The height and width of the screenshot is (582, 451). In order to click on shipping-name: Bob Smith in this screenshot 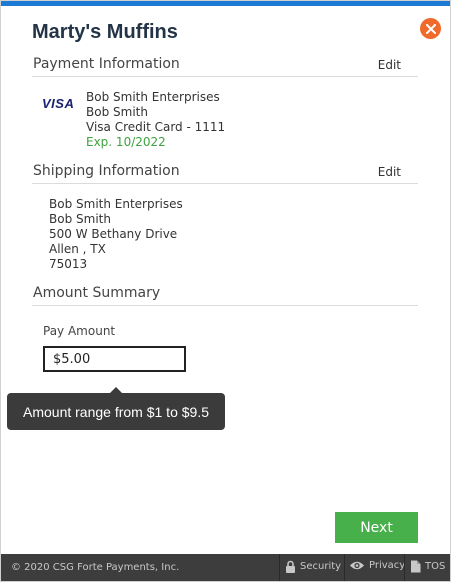, I will do `click(80, 219)`.